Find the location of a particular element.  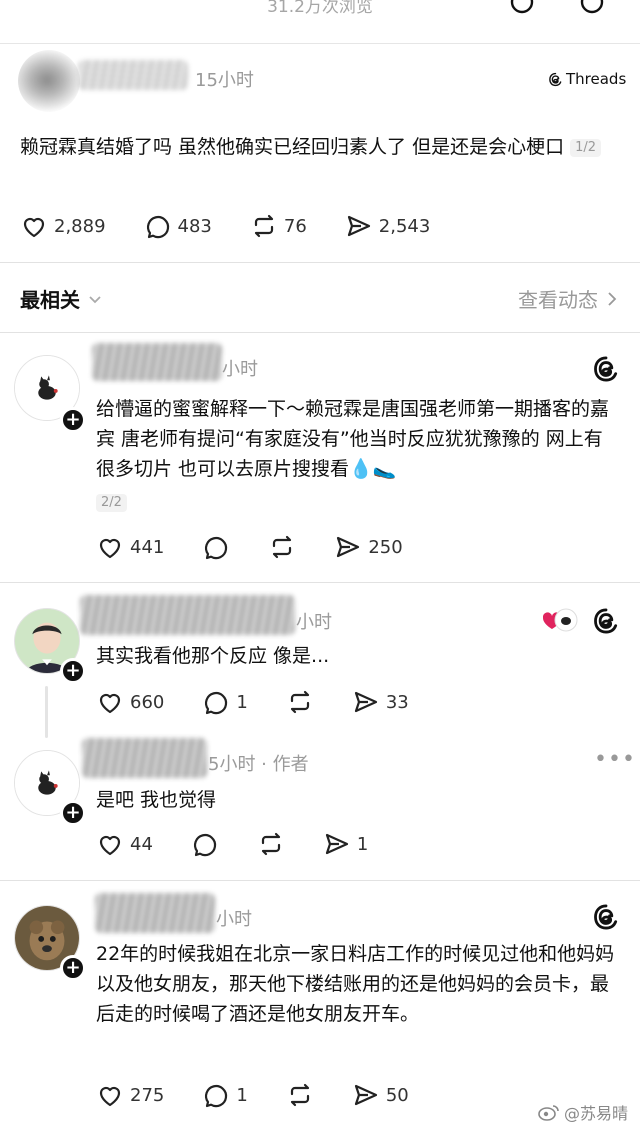

view-activity-link: 查看动态 is located at coordinates (569, 298).